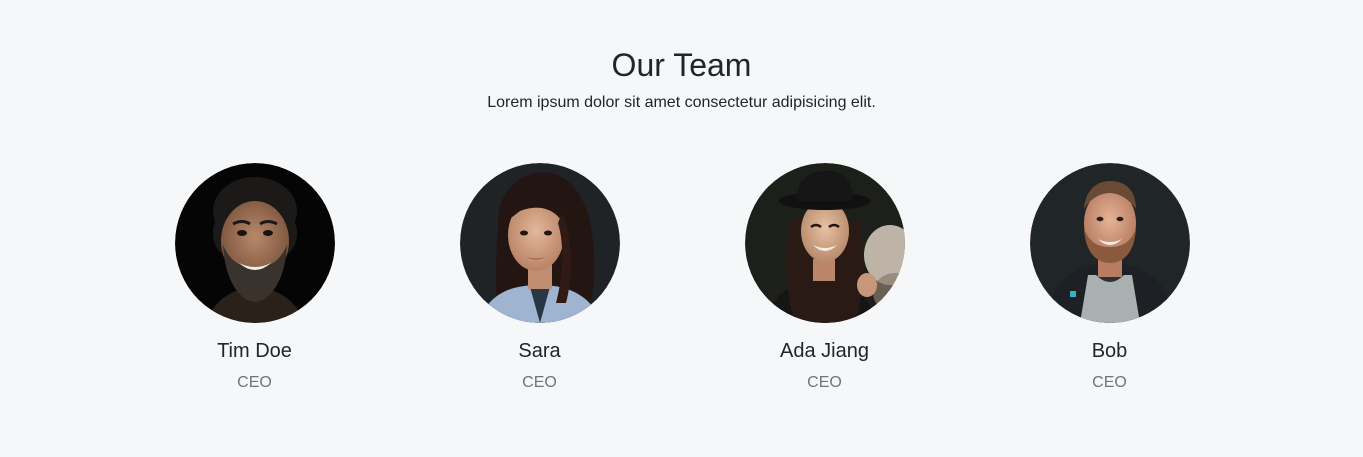  Describe the element at coordinates (539, 351) in the screenshot. I see `member-name: Sara` at that location.